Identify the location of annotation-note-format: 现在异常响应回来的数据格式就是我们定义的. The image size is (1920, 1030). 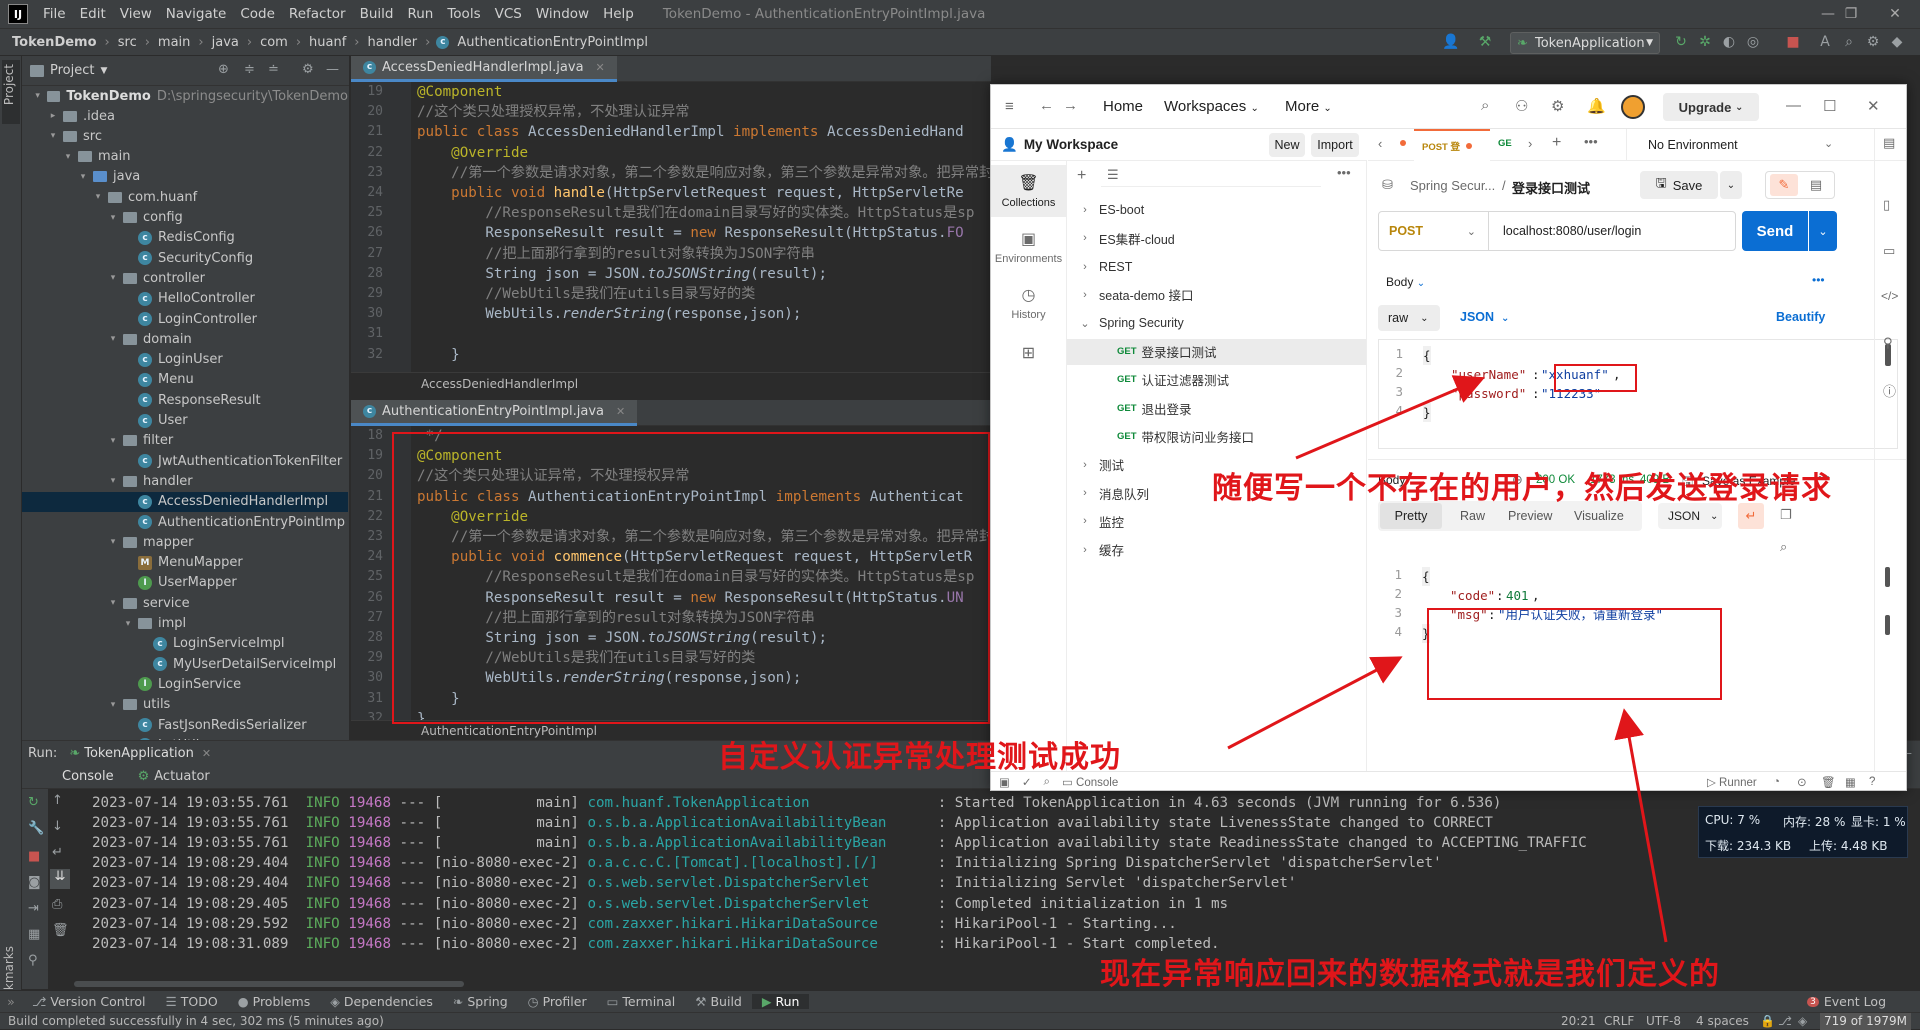
(1410, 974).